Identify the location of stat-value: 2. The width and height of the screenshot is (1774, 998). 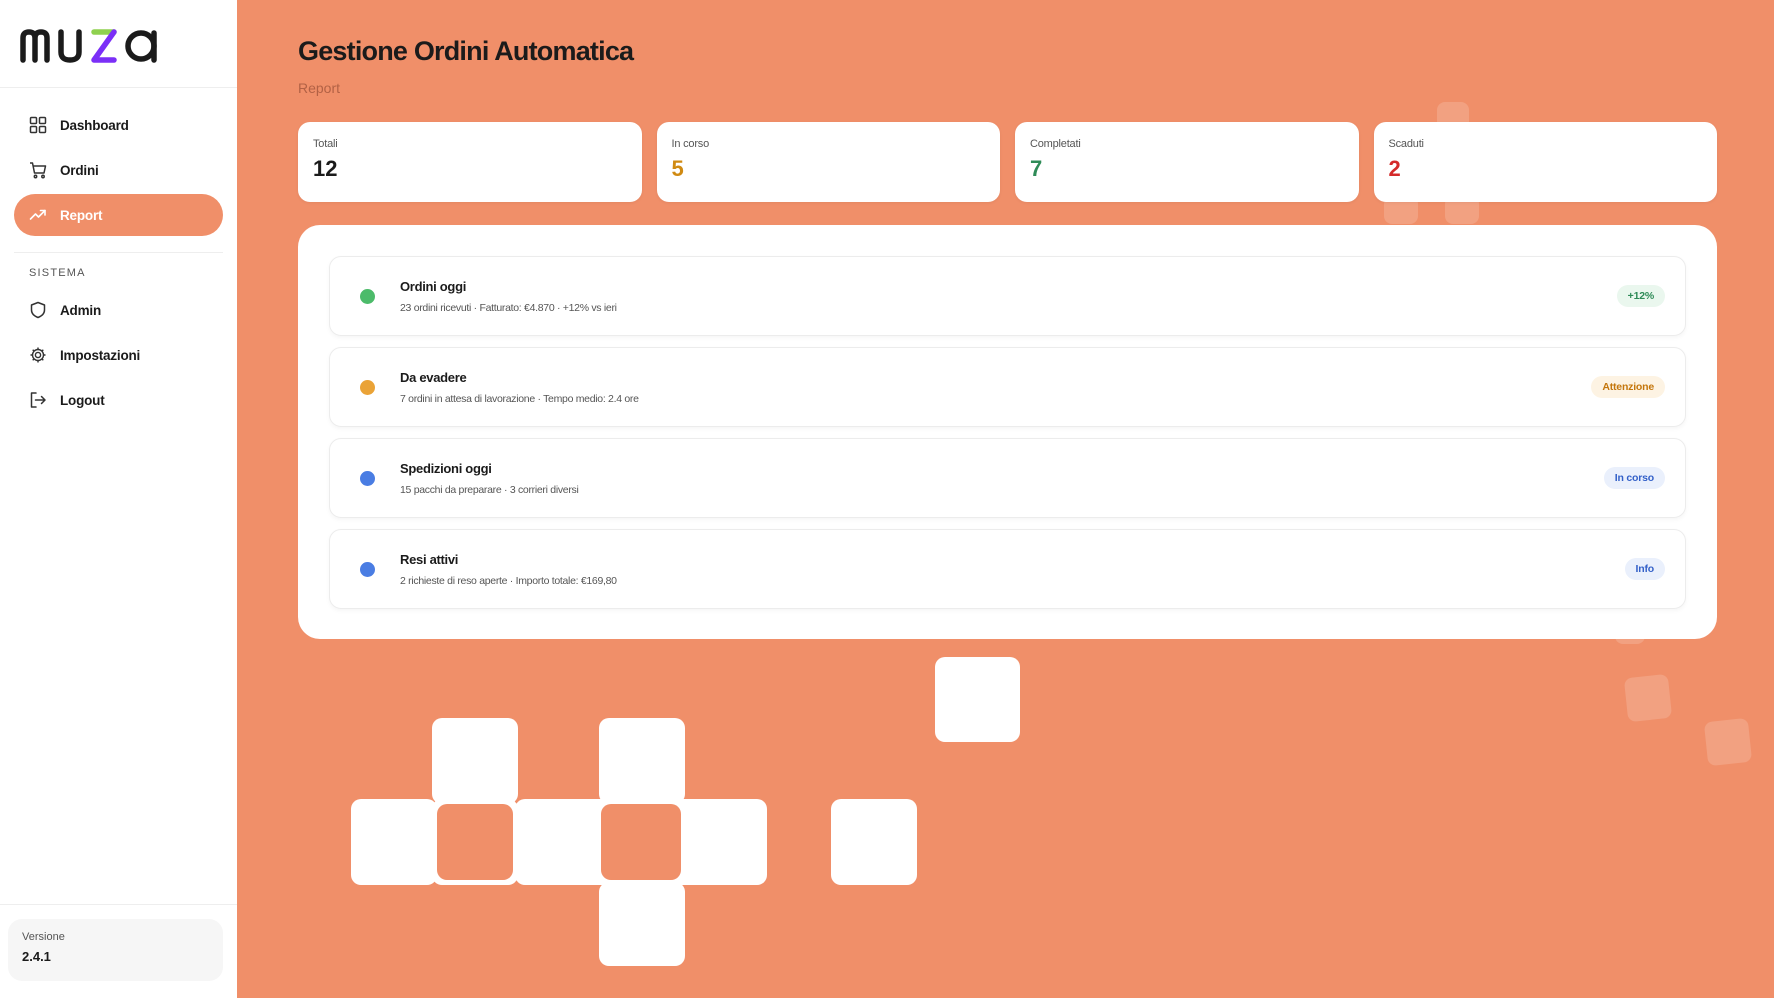
(1394, 168).